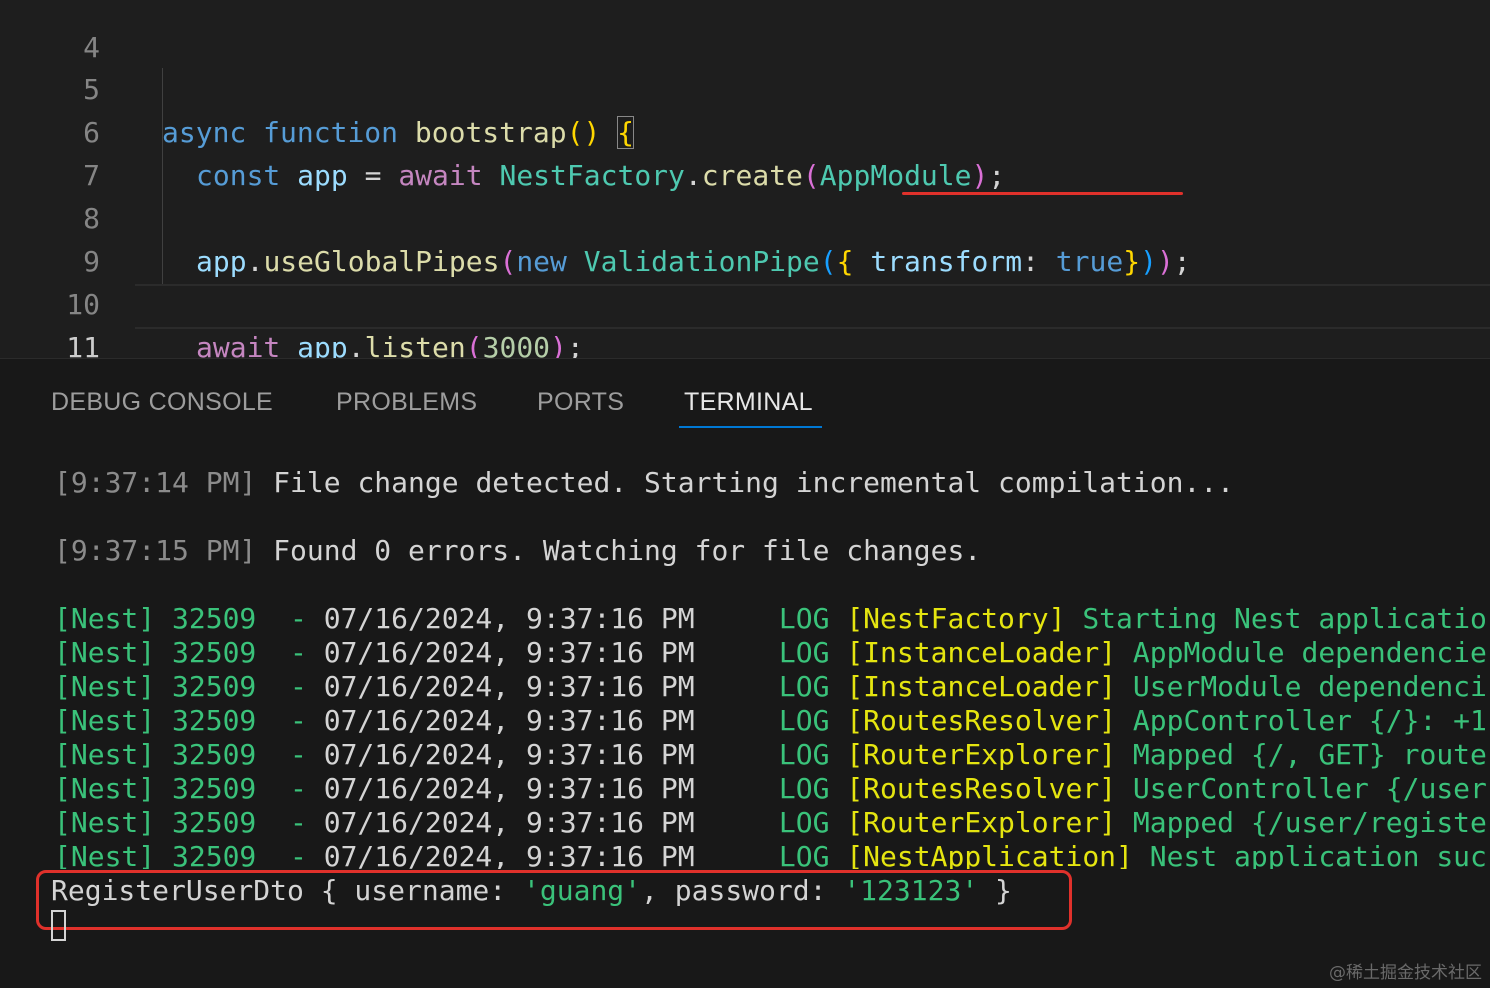  What do you see at coordinates (745, 320) in the screenshot?
I see `code-line-11: 11 }` at bounding box center [745, 320].